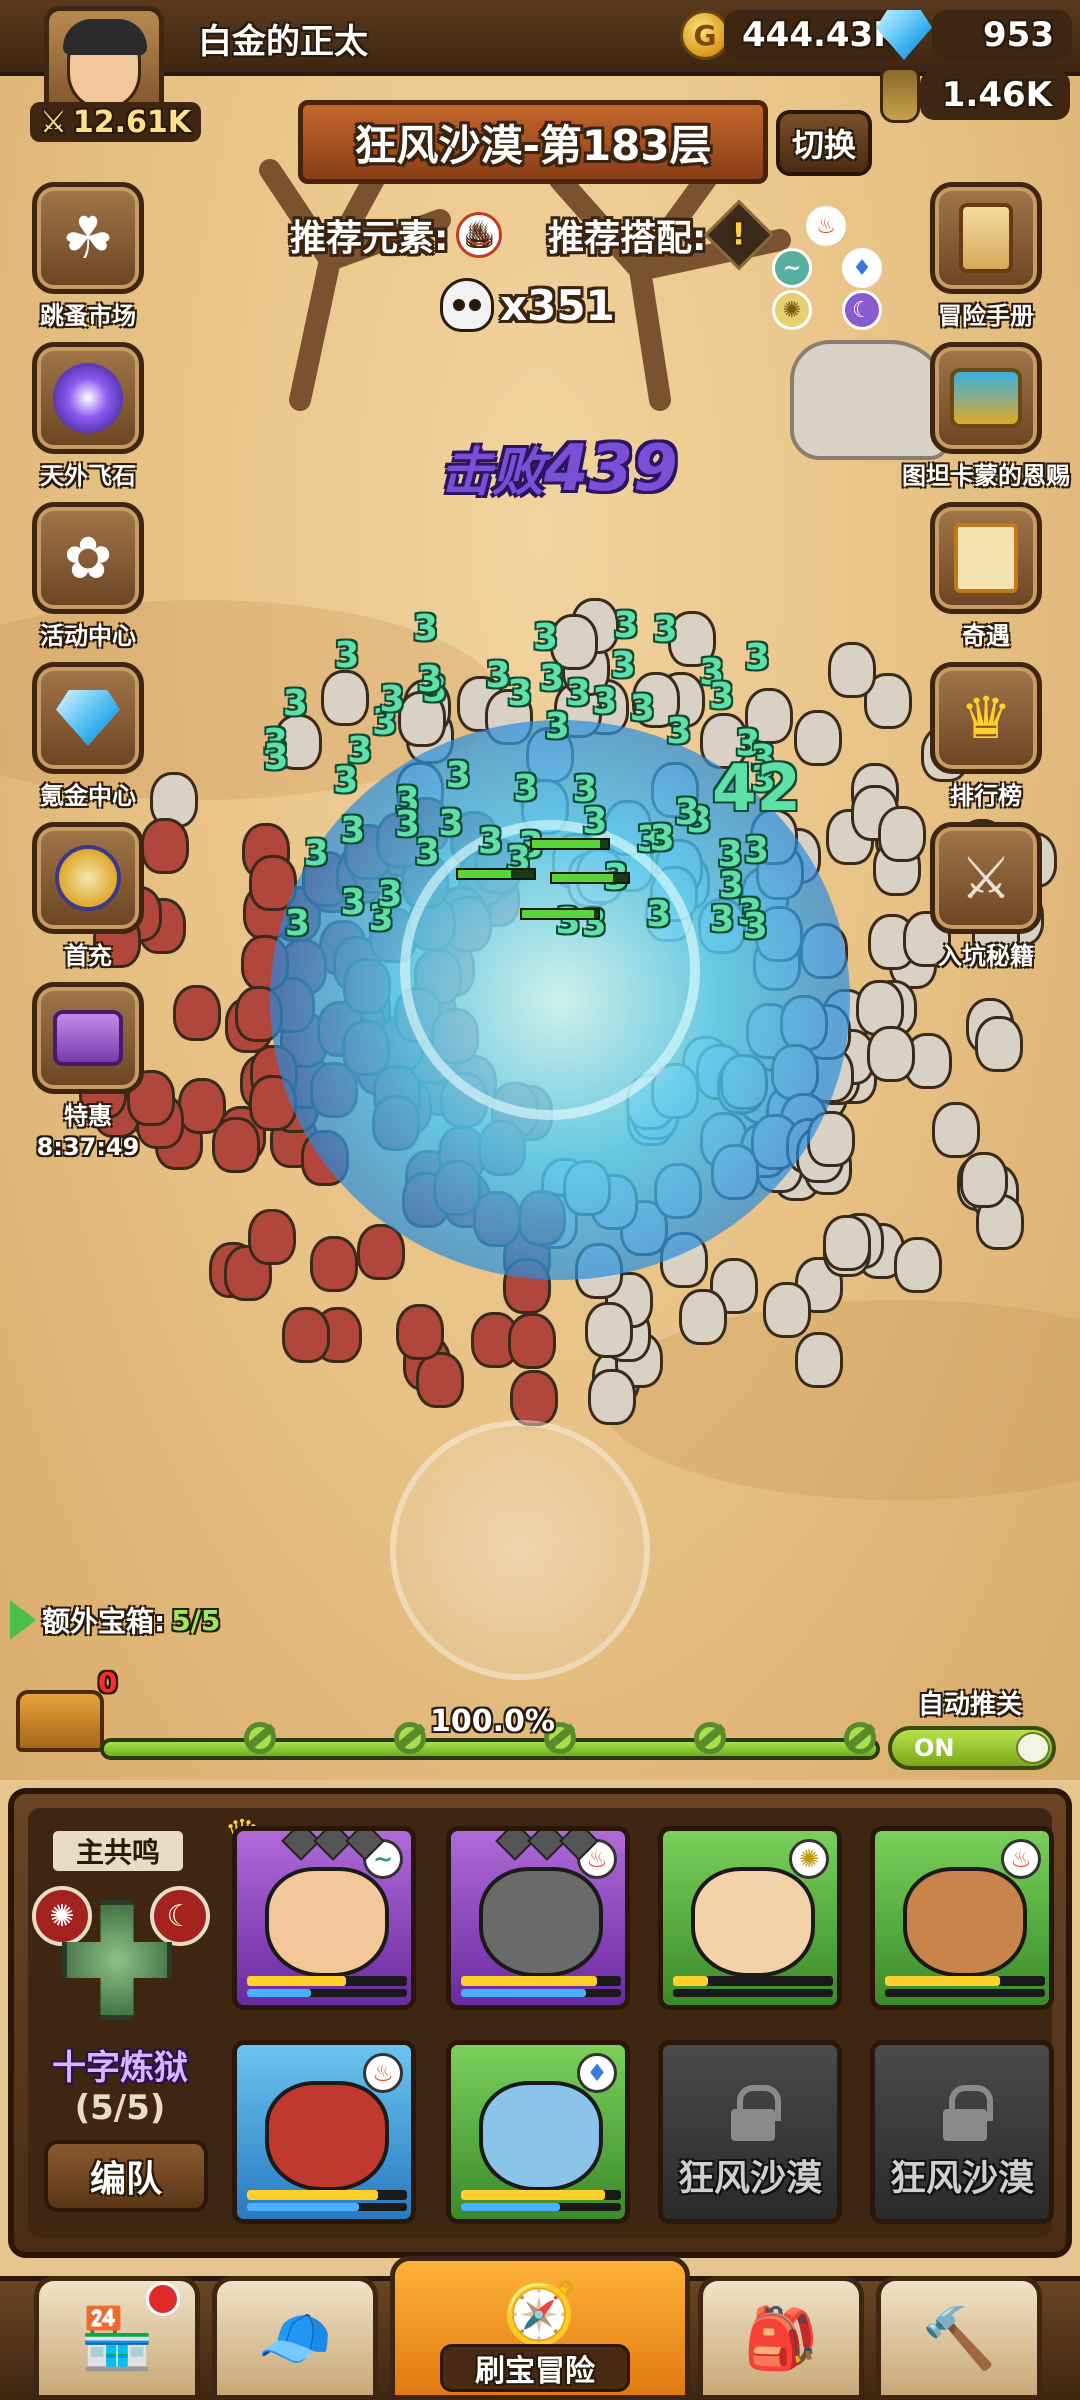 This screenshot has height=2400, width=1080. What do you see at coordinates (88, 1071) in the screenshot?
I see `menu-special-offer: 特惠 8:37:49` at bounding box center [88, 1071].